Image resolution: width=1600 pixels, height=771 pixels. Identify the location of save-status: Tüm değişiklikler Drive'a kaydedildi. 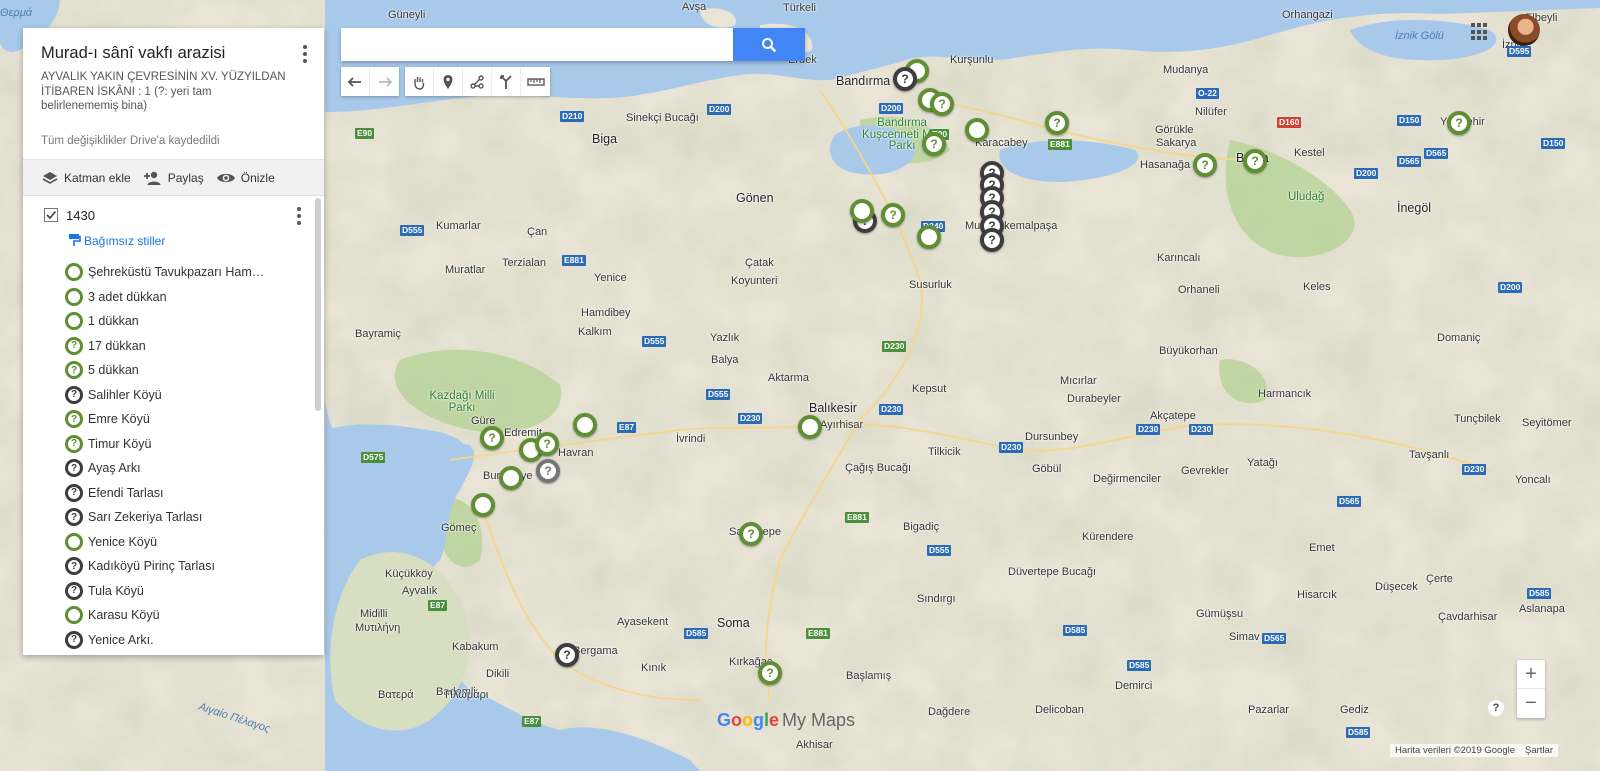
(130, 140).